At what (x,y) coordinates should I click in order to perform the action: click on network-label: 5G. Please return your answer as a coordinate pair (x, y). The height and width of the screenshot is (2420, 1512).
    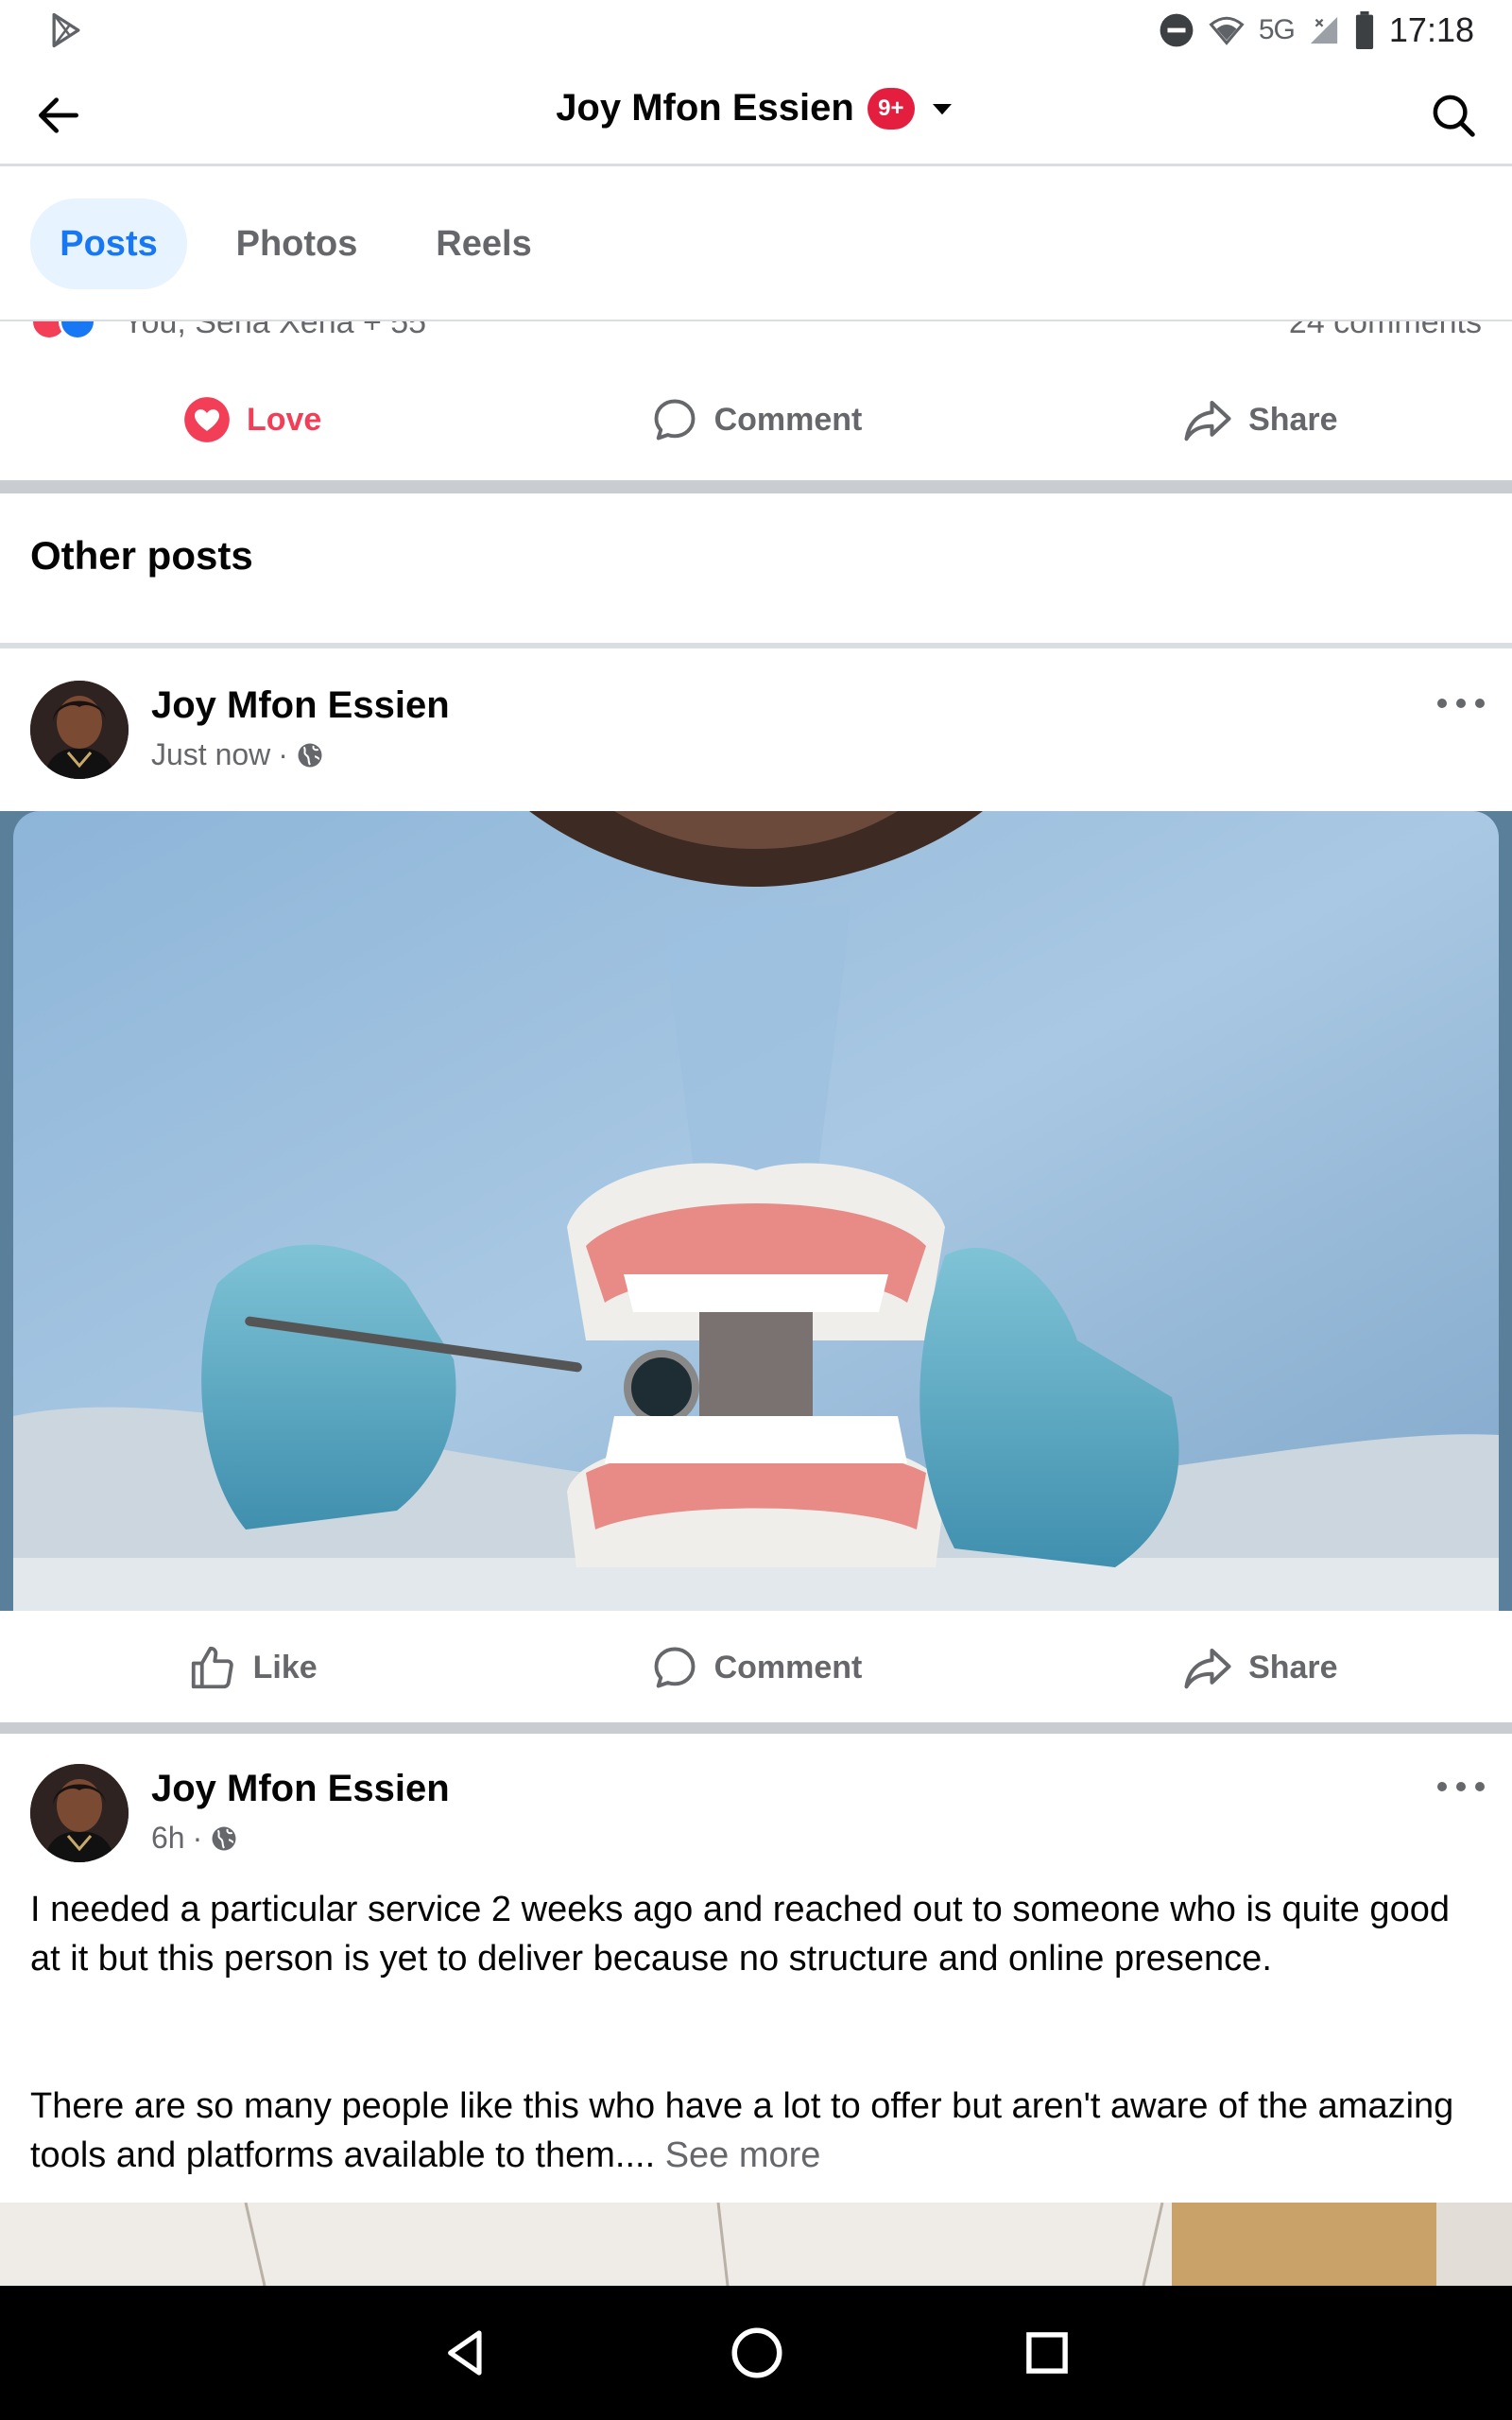
    Looking at the image, I should click on (1277, 30).